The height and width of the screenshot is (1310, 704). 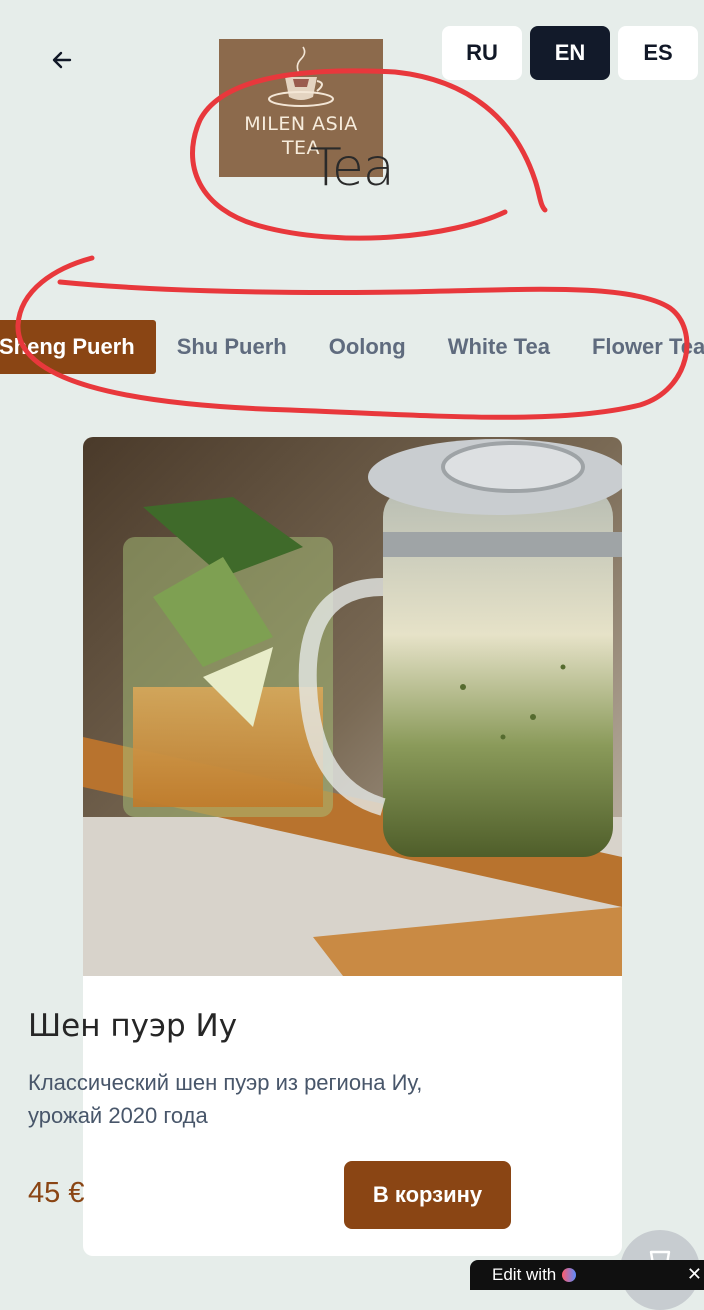 I want to click on lang-button-en: EN, so click(x=570, y=53).